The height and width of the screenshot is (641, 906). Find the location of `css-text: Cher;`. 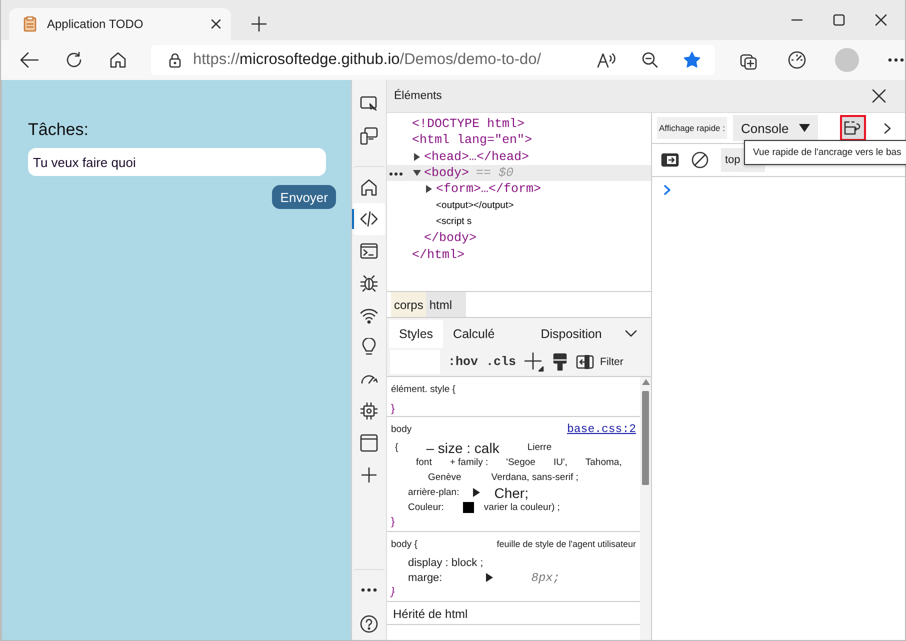

css-text: Cher; is located at coordinates (511, 493).